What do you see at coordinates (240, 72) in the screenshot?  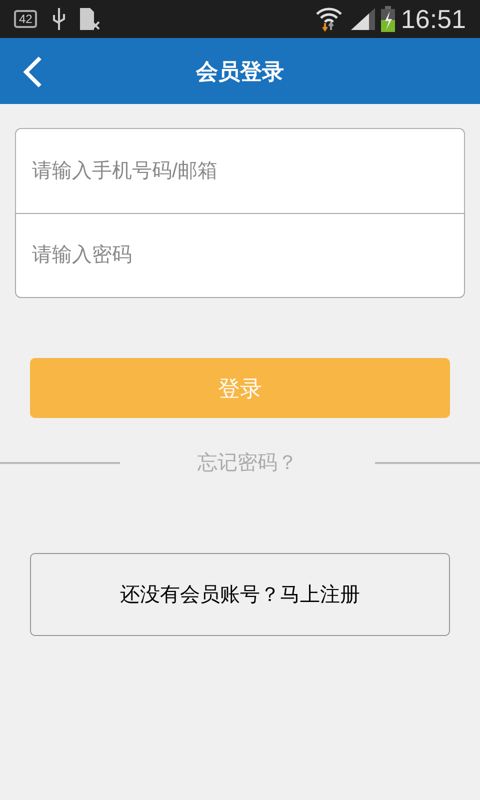 I see `page-title: 会员登录` at bounding box center [240, 72].